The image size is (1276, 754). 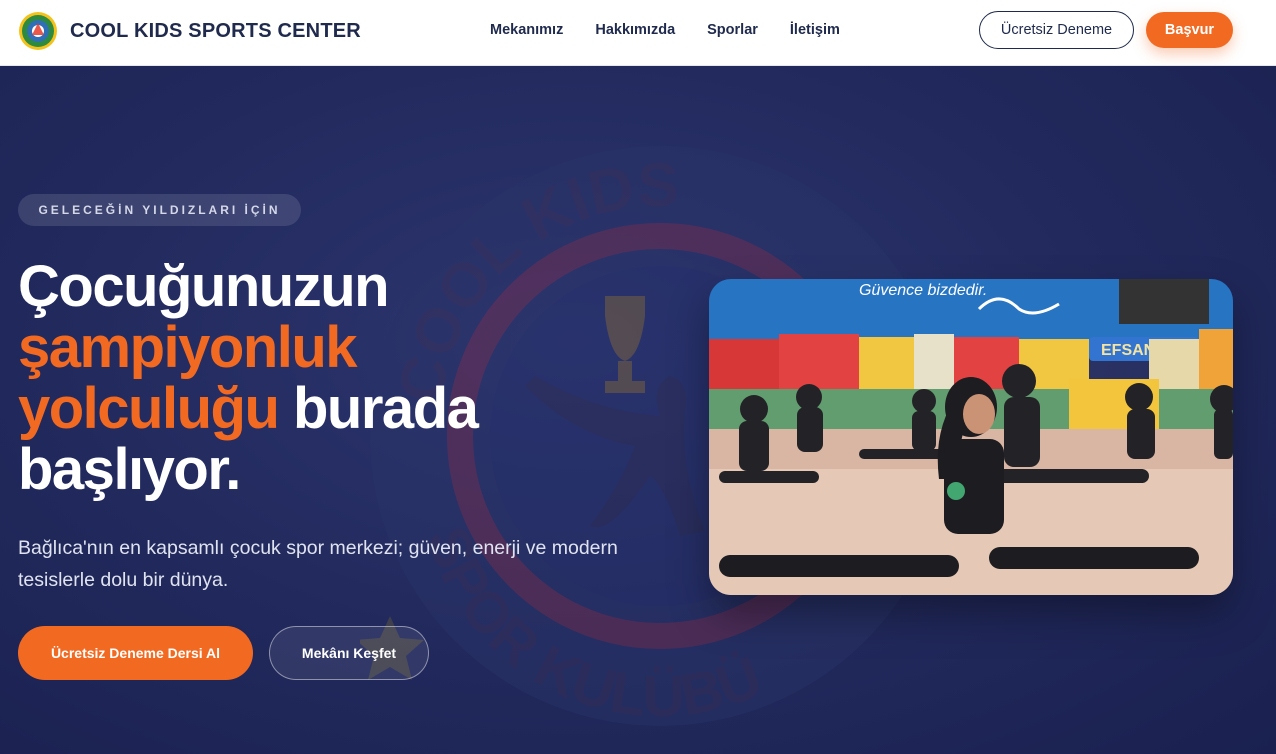 I want to click on club-logo-icon, so click(x=38, y=31).